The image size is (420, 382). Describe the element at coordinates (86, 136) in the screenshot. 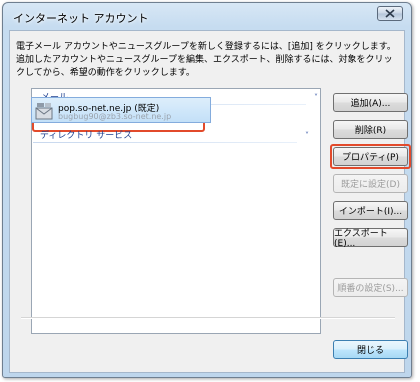

I see `group-label-directory: ディレクトリ サービス` at that location.